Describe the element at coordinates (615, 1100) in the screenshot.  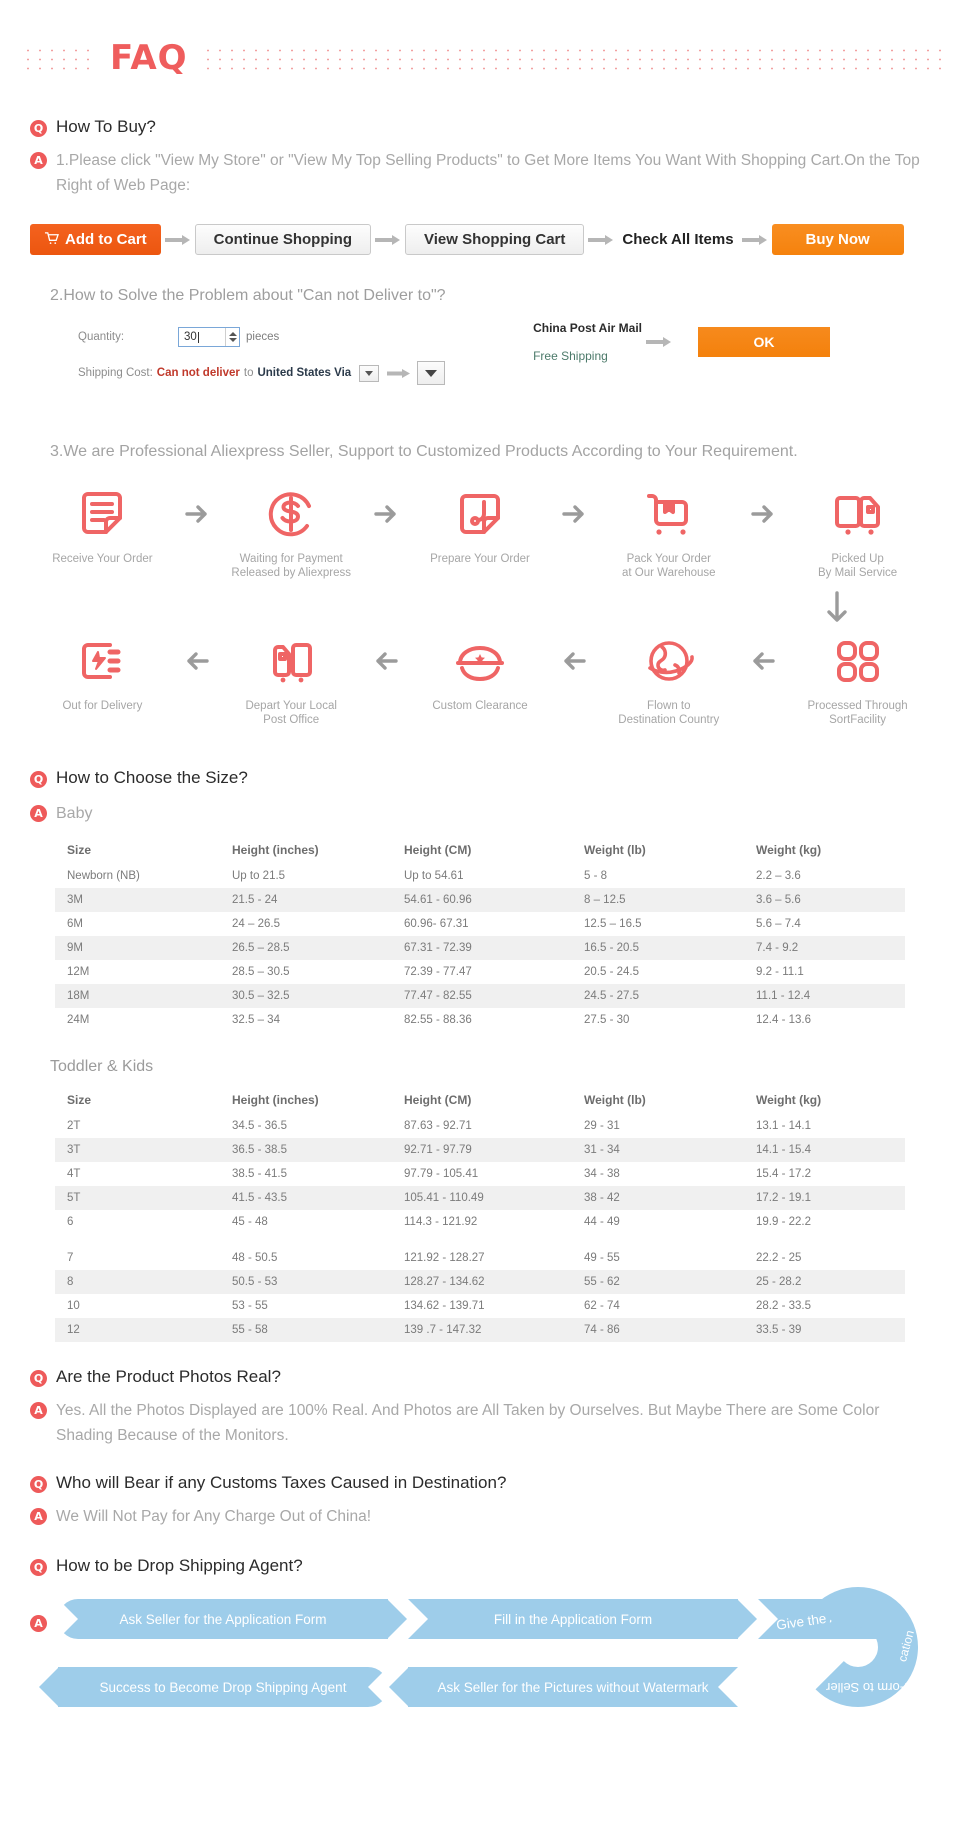
I see `column-header: Weight (lb)` at that location.